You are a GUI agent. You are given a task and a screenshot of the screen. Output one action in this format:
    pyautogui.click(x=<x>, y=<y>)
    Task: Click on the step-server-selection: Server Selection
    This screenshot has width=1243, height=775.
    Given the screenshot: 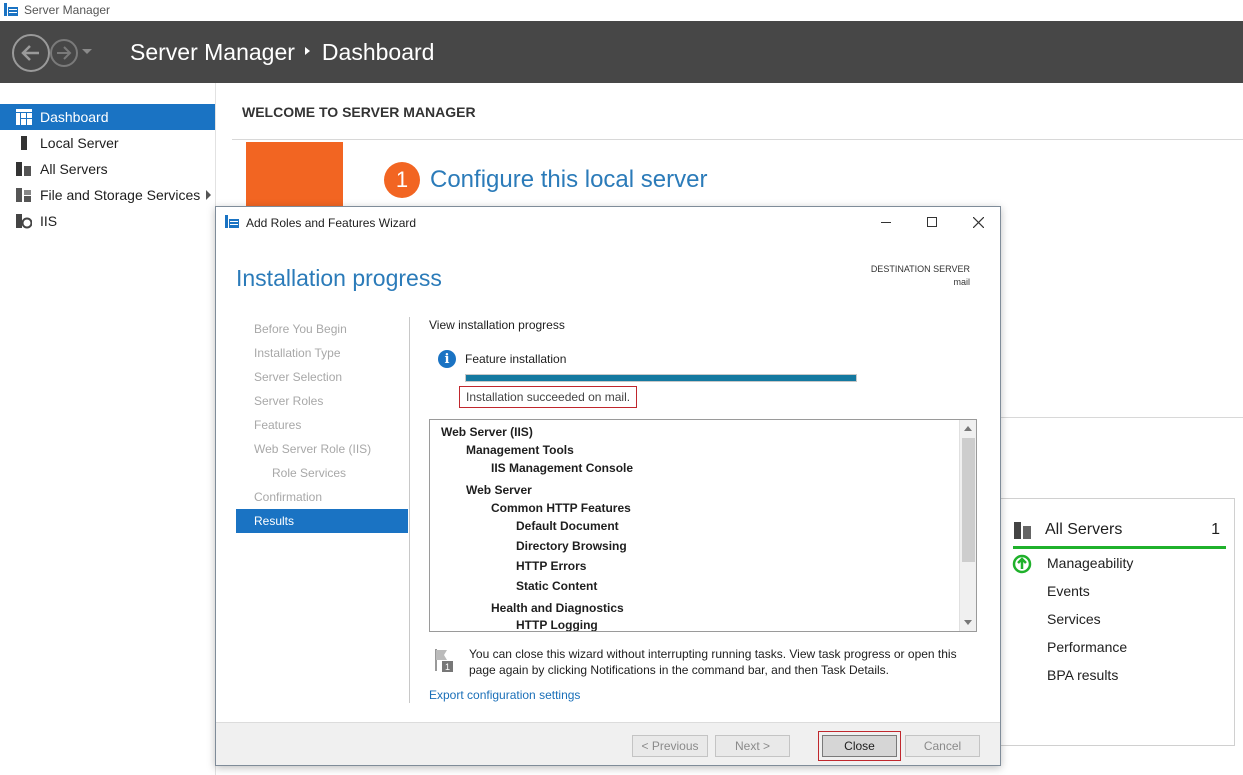 What is the action you would take?
    pyautogui.click(x=298, y=377)
    